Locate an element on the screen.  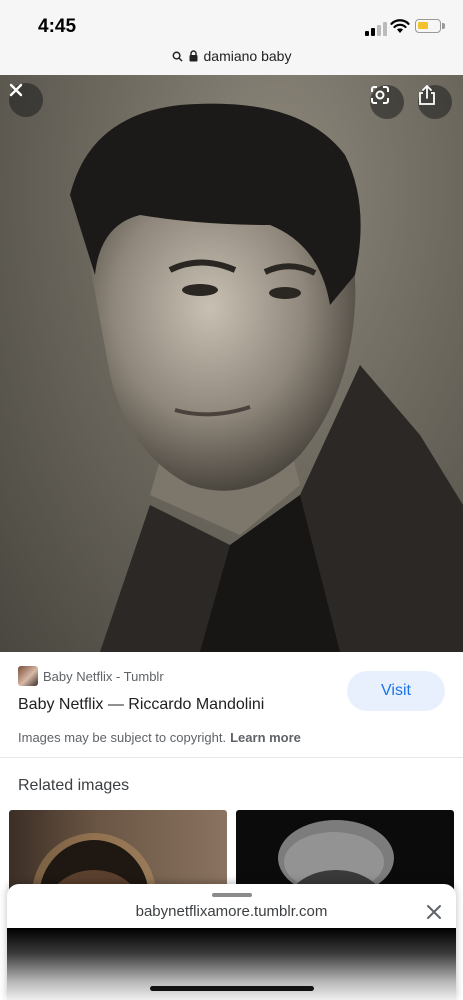
copyright-text: Images may be subject to copyright. is located at coordinates (122, 737).